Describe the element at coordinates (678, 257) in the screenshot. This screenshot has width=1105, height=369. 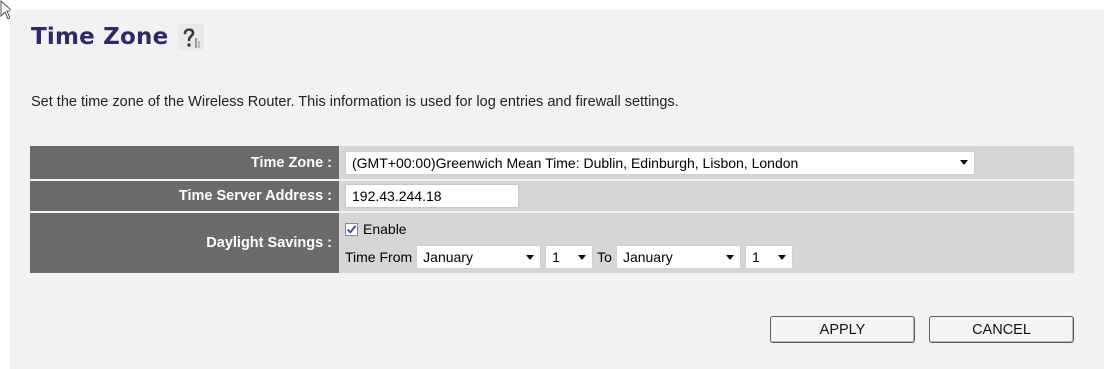
I see `to-month-select: January` at that location.